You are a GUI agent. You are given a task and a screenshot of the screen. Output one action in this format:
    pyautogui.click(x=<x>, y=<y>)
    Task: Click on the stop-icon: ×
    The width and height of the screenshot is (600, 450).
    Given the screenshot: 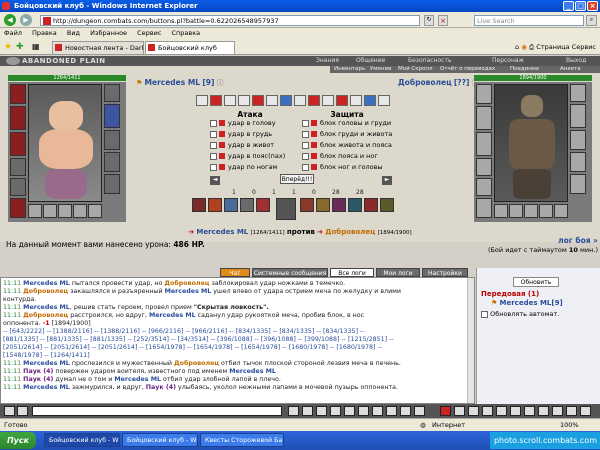 What is the action you would take?
    pyautogui.click(x=443, y=20)
    